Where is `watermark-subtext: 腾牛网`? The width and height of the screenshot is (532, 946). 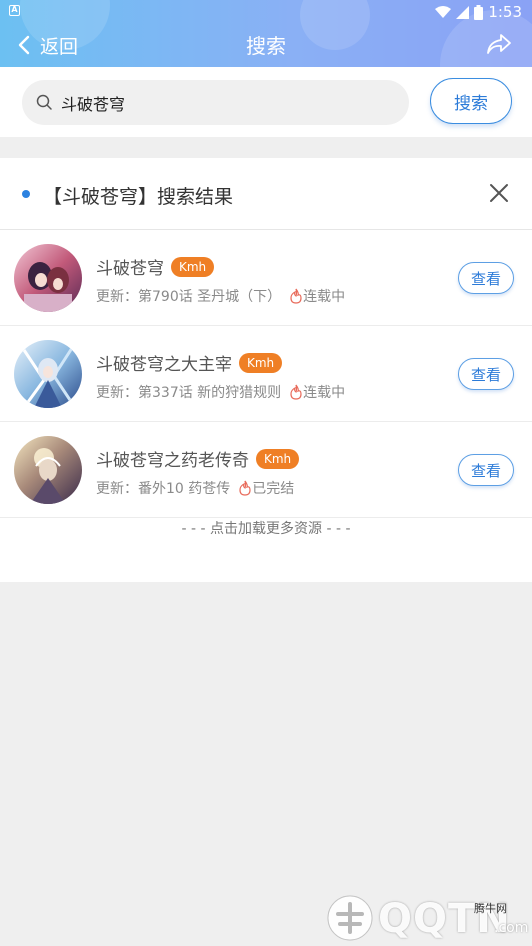
watermark-subtext: 腾牛网 is located at coordinates (490, 908).